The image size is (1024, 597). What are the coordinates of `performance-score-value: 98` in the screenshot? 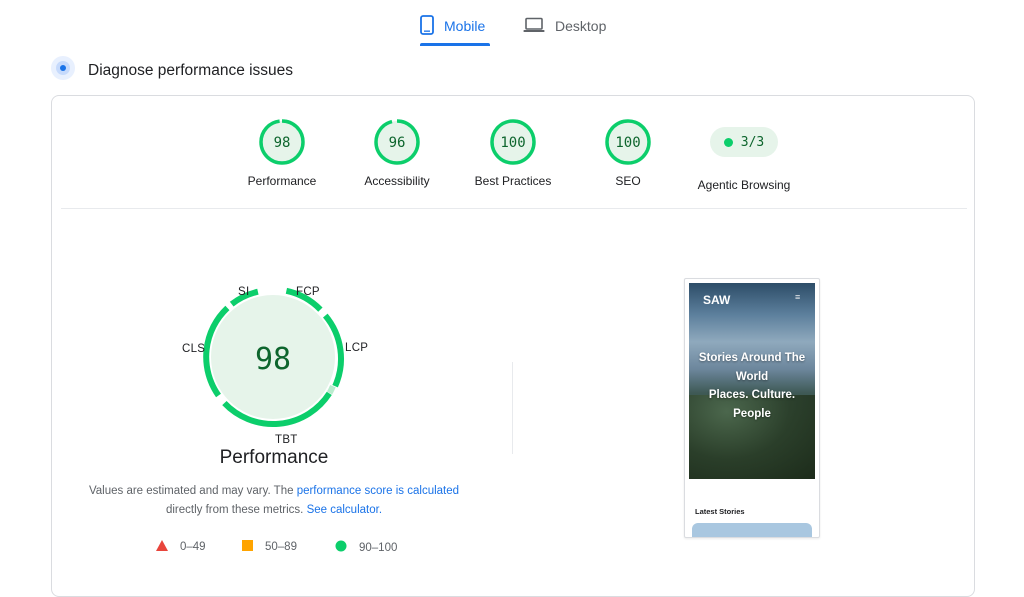 It's located at (282, 143).